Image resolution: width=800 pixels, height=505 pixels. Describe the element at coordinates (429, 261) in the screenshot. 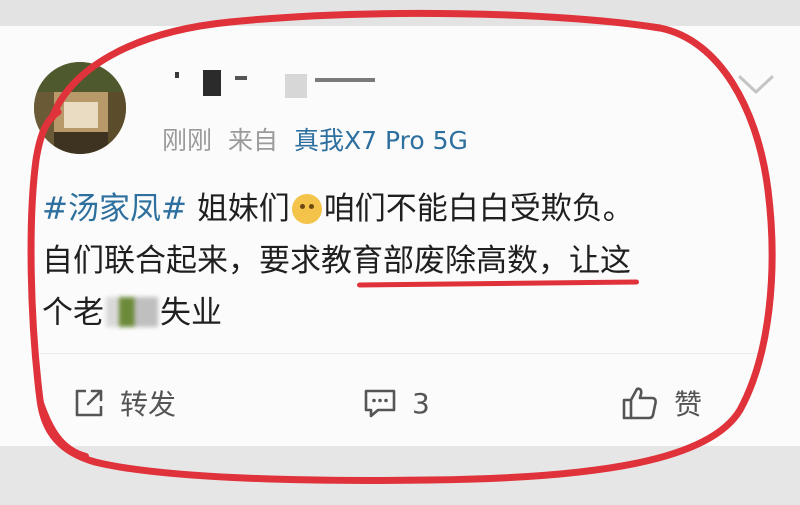

I see `content-text-underlined: 教育部废除高数` at that location.